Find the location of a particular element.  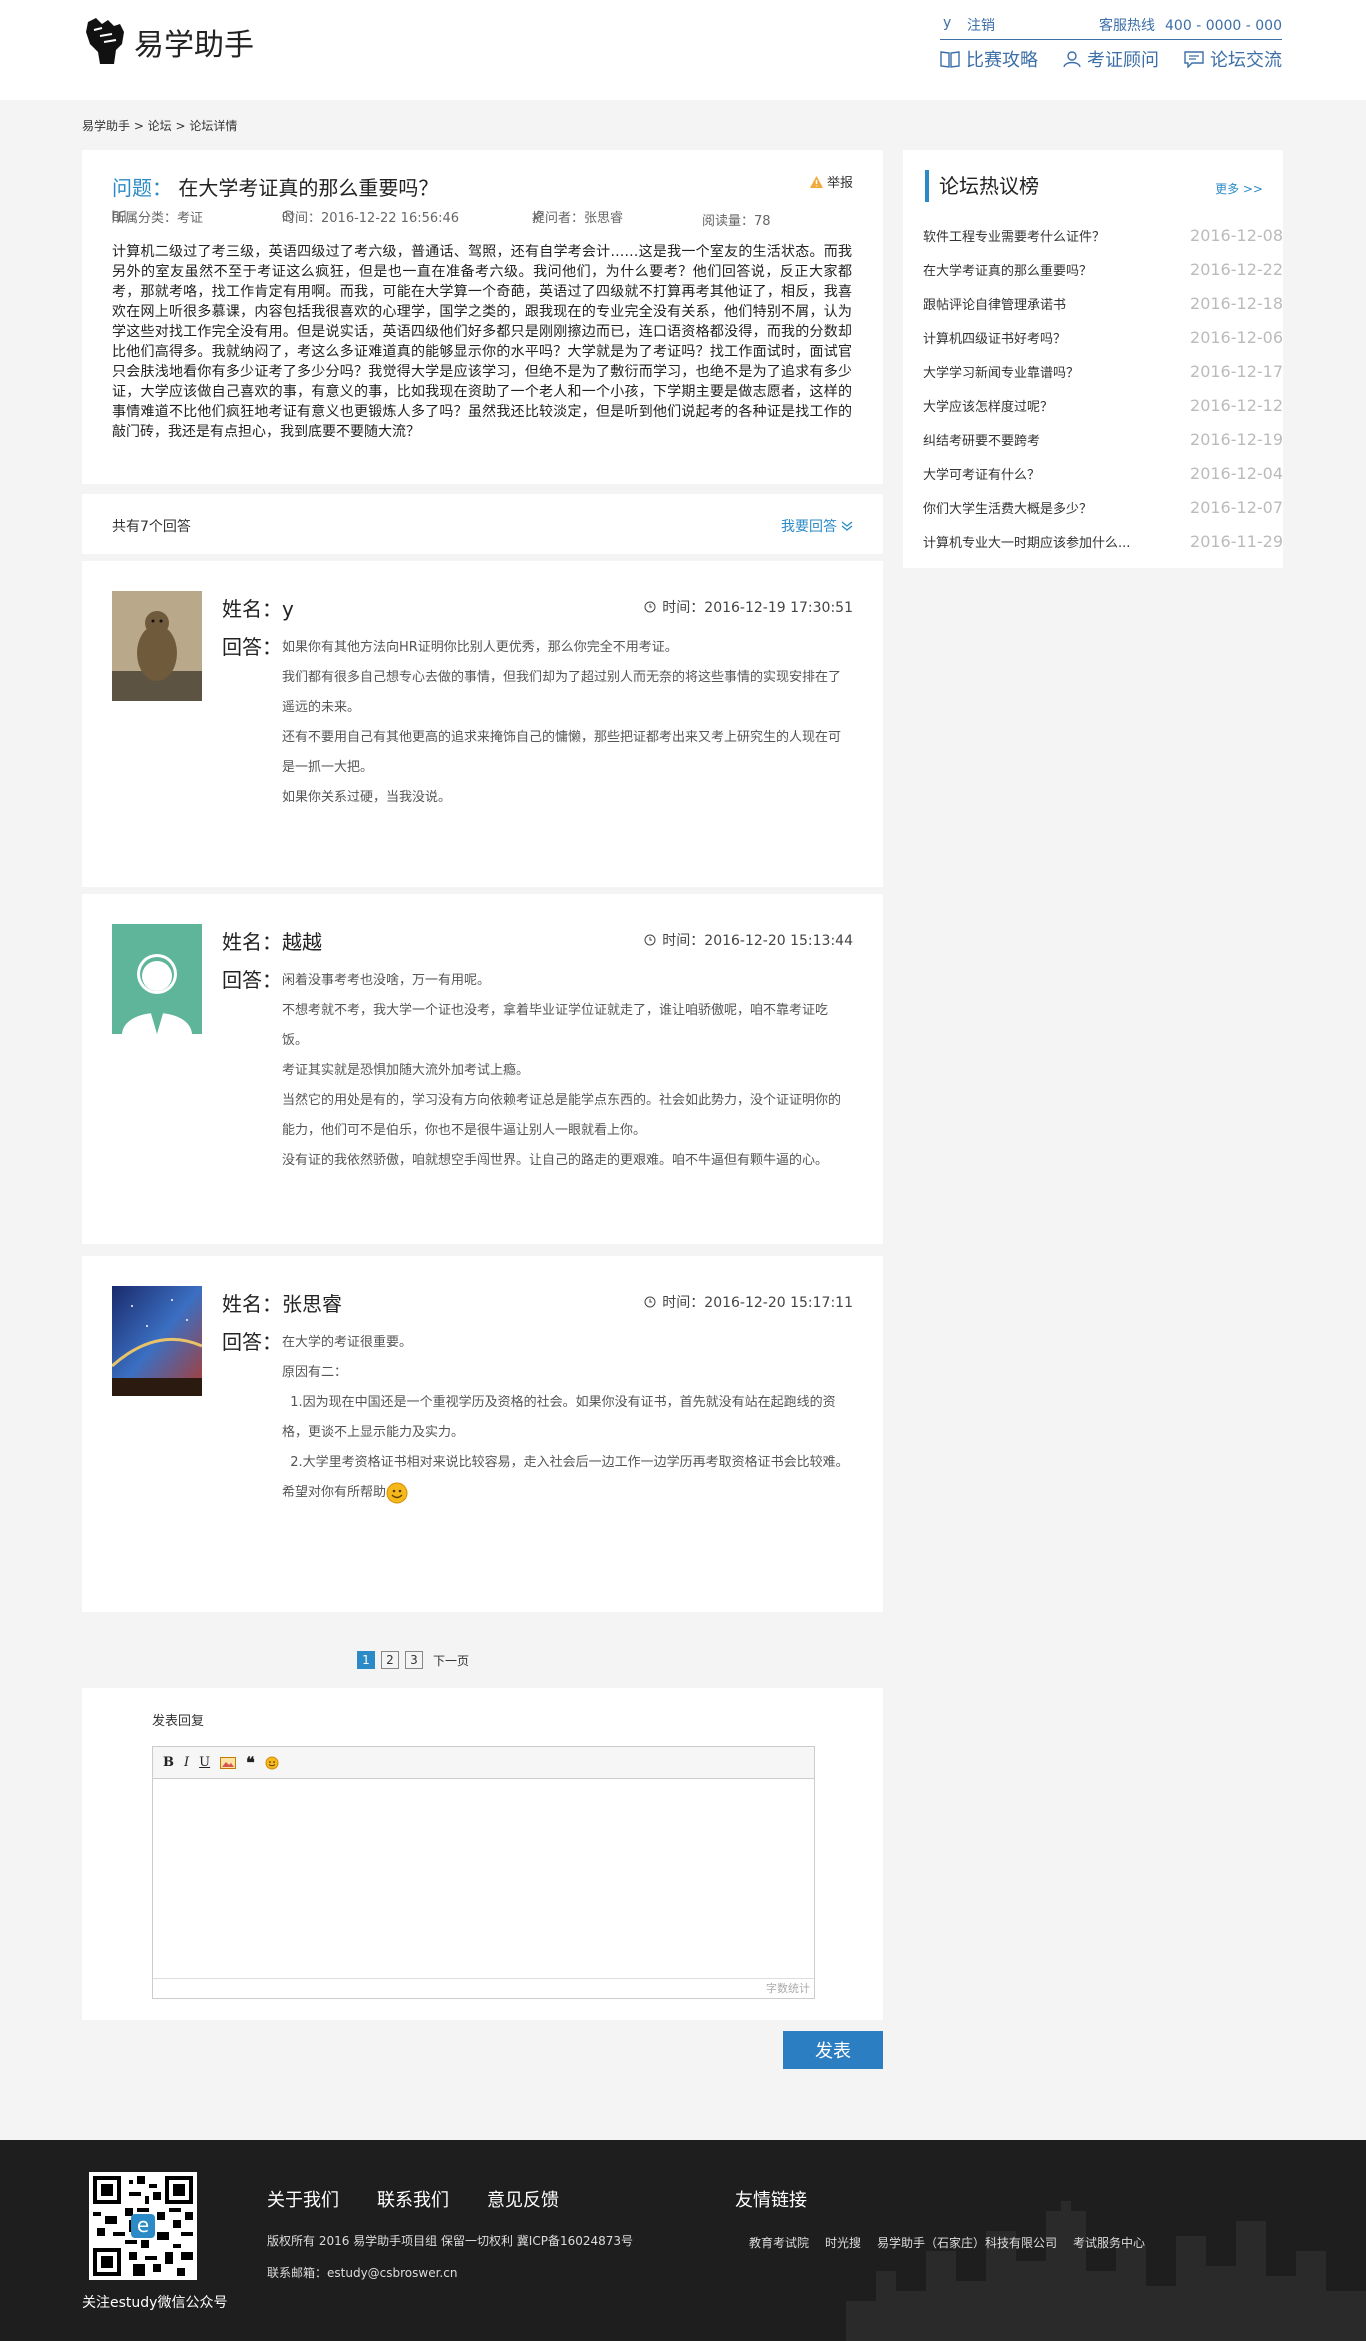

logout-link: 注销 is located at coordinates (981, 25).